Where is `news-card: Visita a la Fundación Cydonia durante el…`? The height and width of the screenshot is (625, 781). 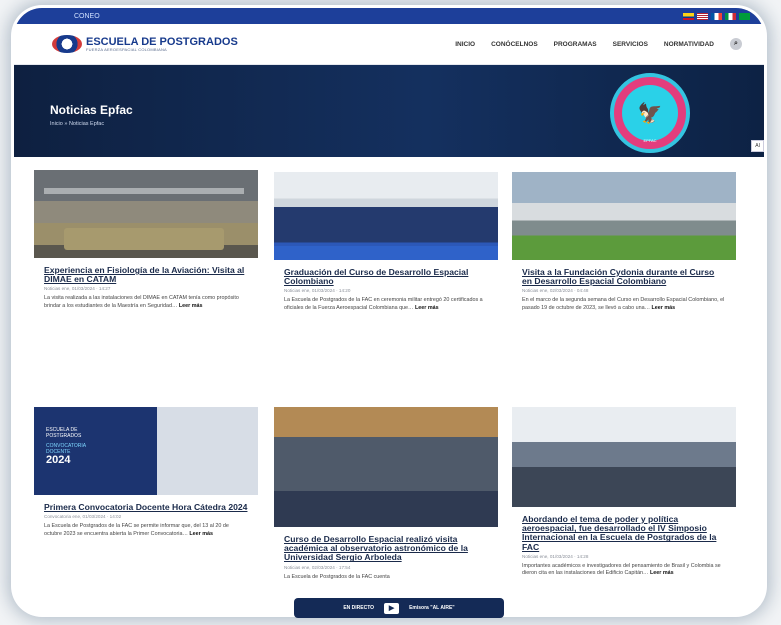 news-card: Visita a la Fundación Cydonia durante el… is located at coordinates (624, 242).